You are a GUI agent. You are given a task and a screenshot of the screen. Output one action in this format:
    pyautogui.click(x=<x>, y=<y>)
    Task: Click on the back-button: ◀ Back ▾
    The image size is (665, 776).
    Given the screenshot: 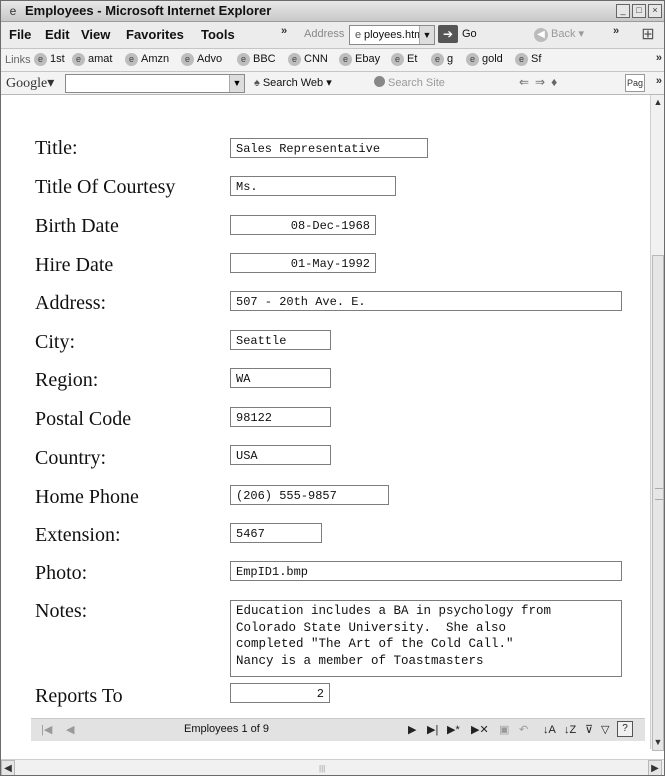 What is the action you would take?
    pyautogui.click(x=559, y=34)
    